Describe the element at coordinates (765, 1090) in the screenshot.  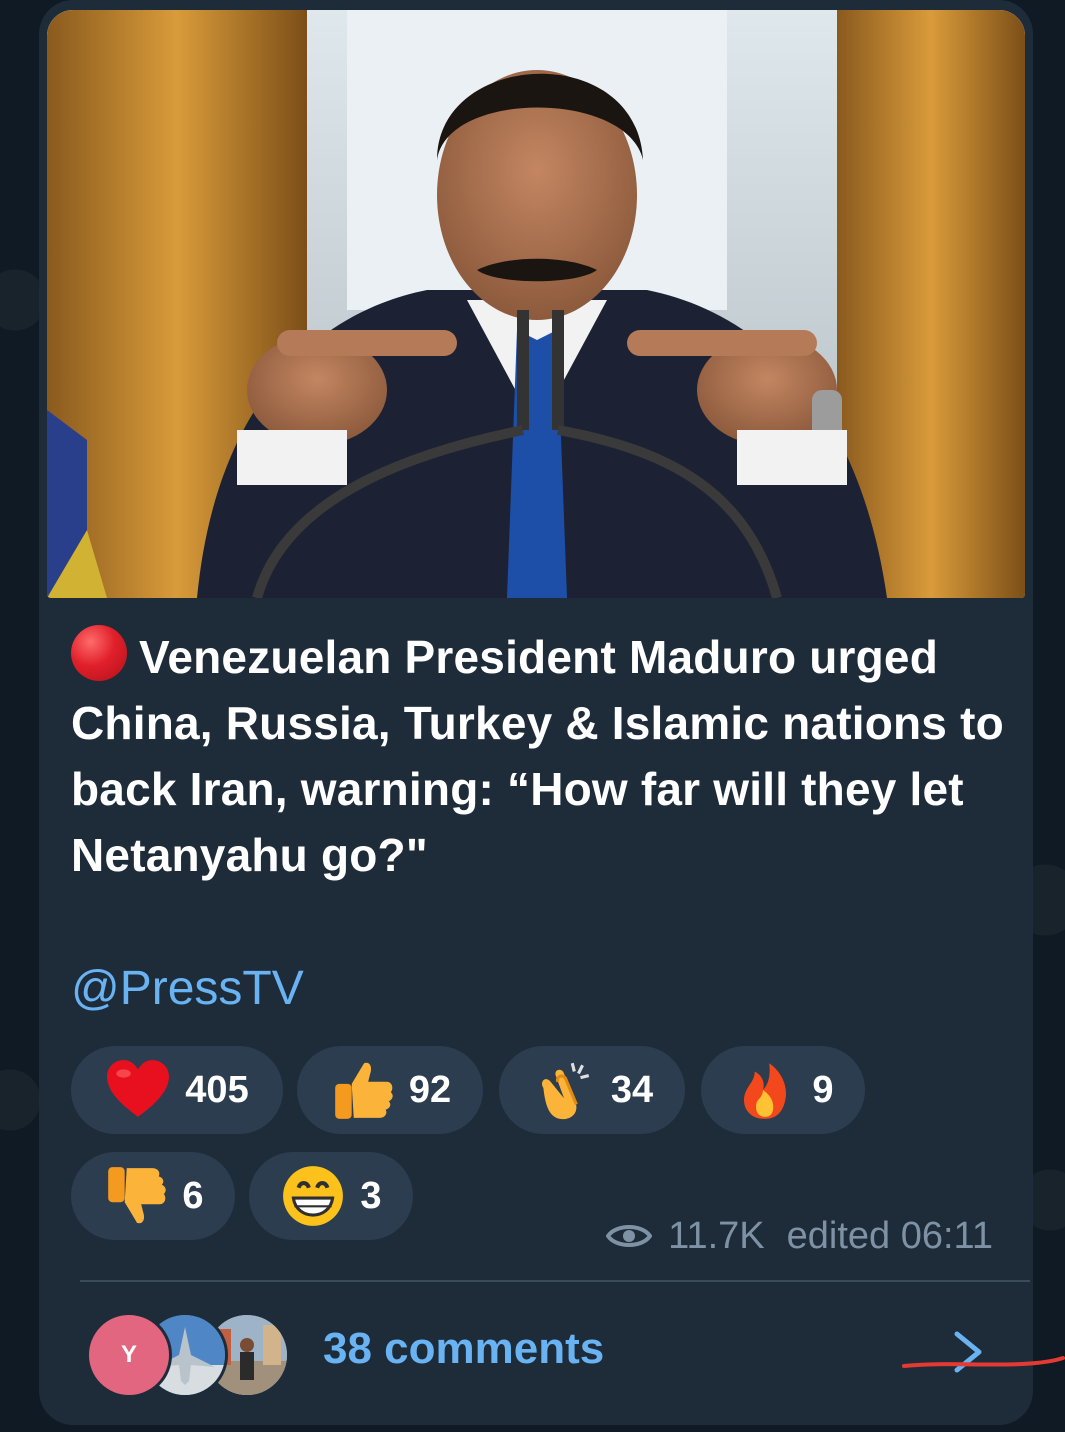
I see `fire-icon` at that location.